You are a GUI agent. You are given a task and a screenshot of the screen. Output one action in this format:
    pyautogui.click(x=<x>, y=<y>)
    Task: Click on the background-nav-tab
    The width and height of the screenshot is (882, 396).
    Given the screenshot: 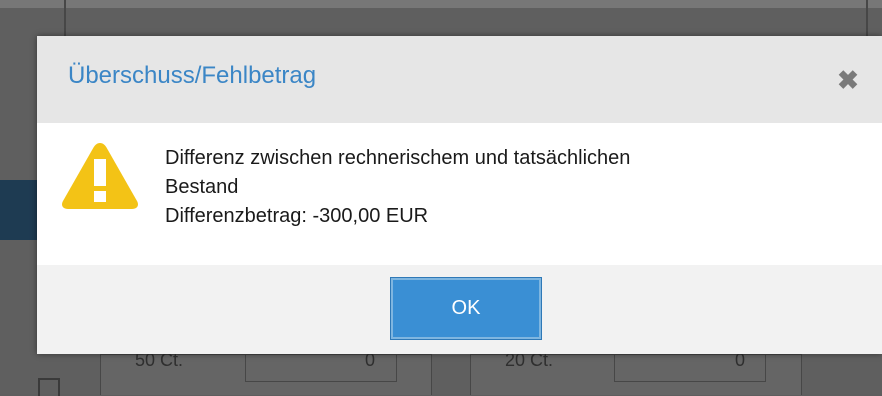 What is the action you would take?
    pyautogui.click(x=19, y=210)
    